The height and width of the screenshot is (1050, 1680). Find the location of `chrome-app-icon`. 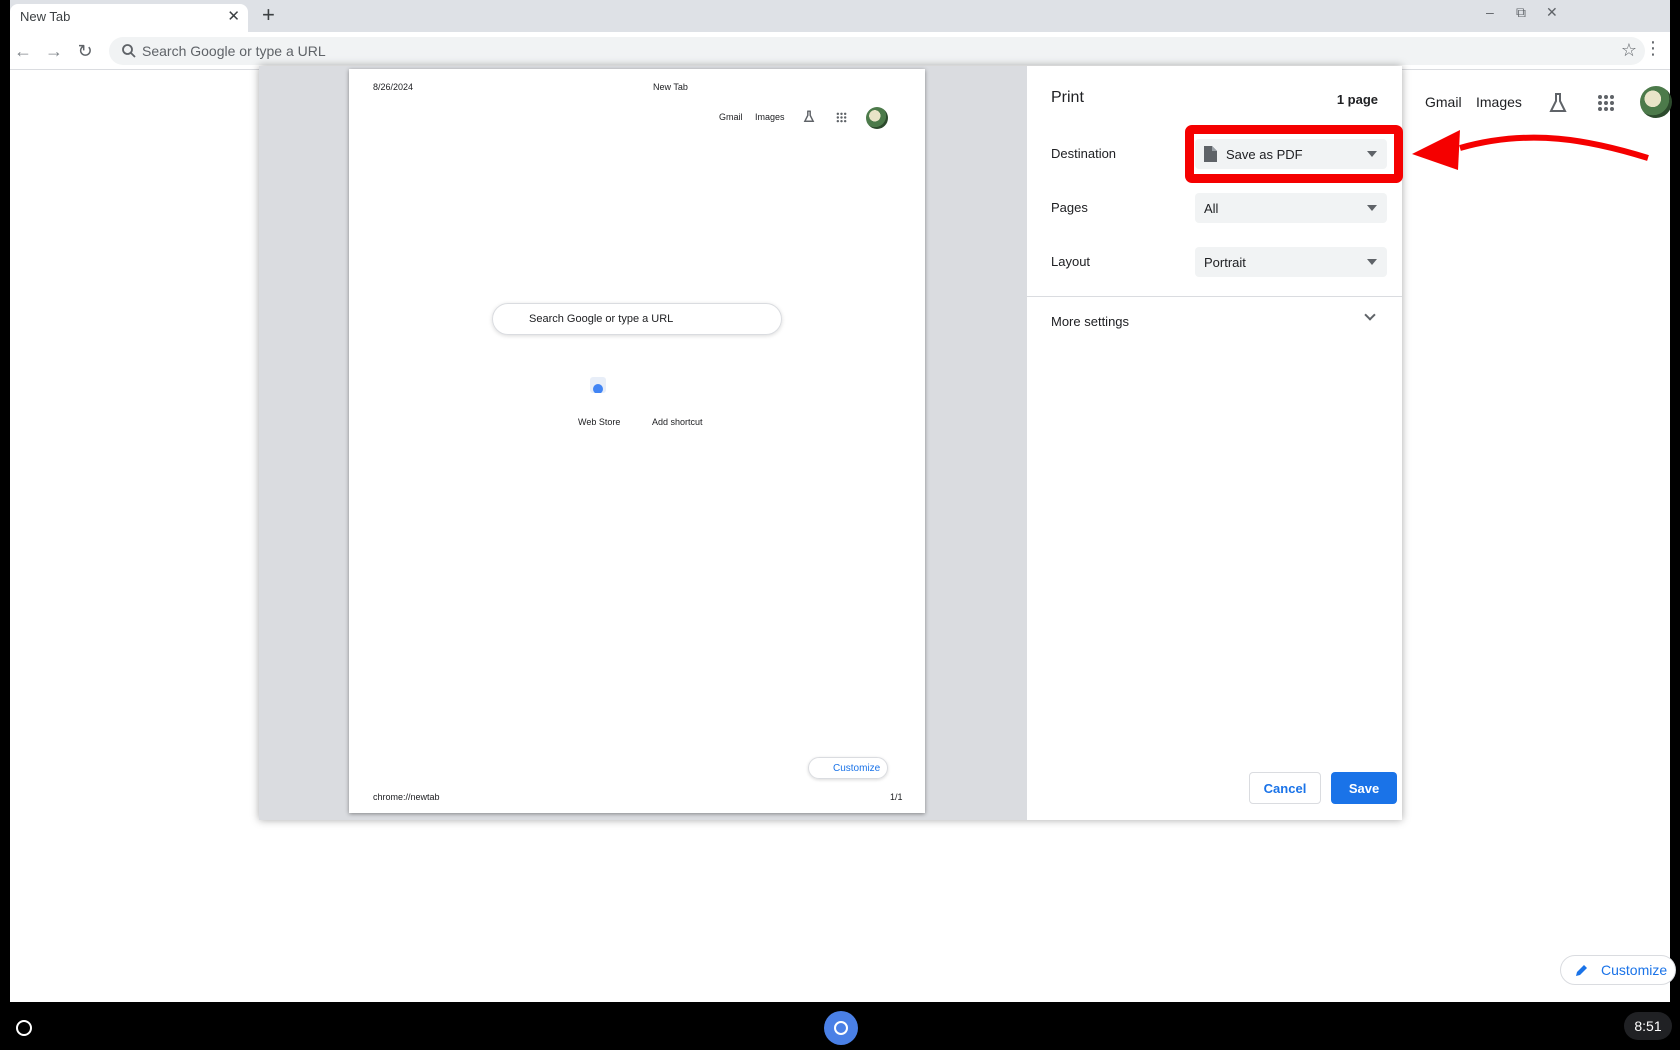

chrome-app-icon is located at coordinates (841, 1028).